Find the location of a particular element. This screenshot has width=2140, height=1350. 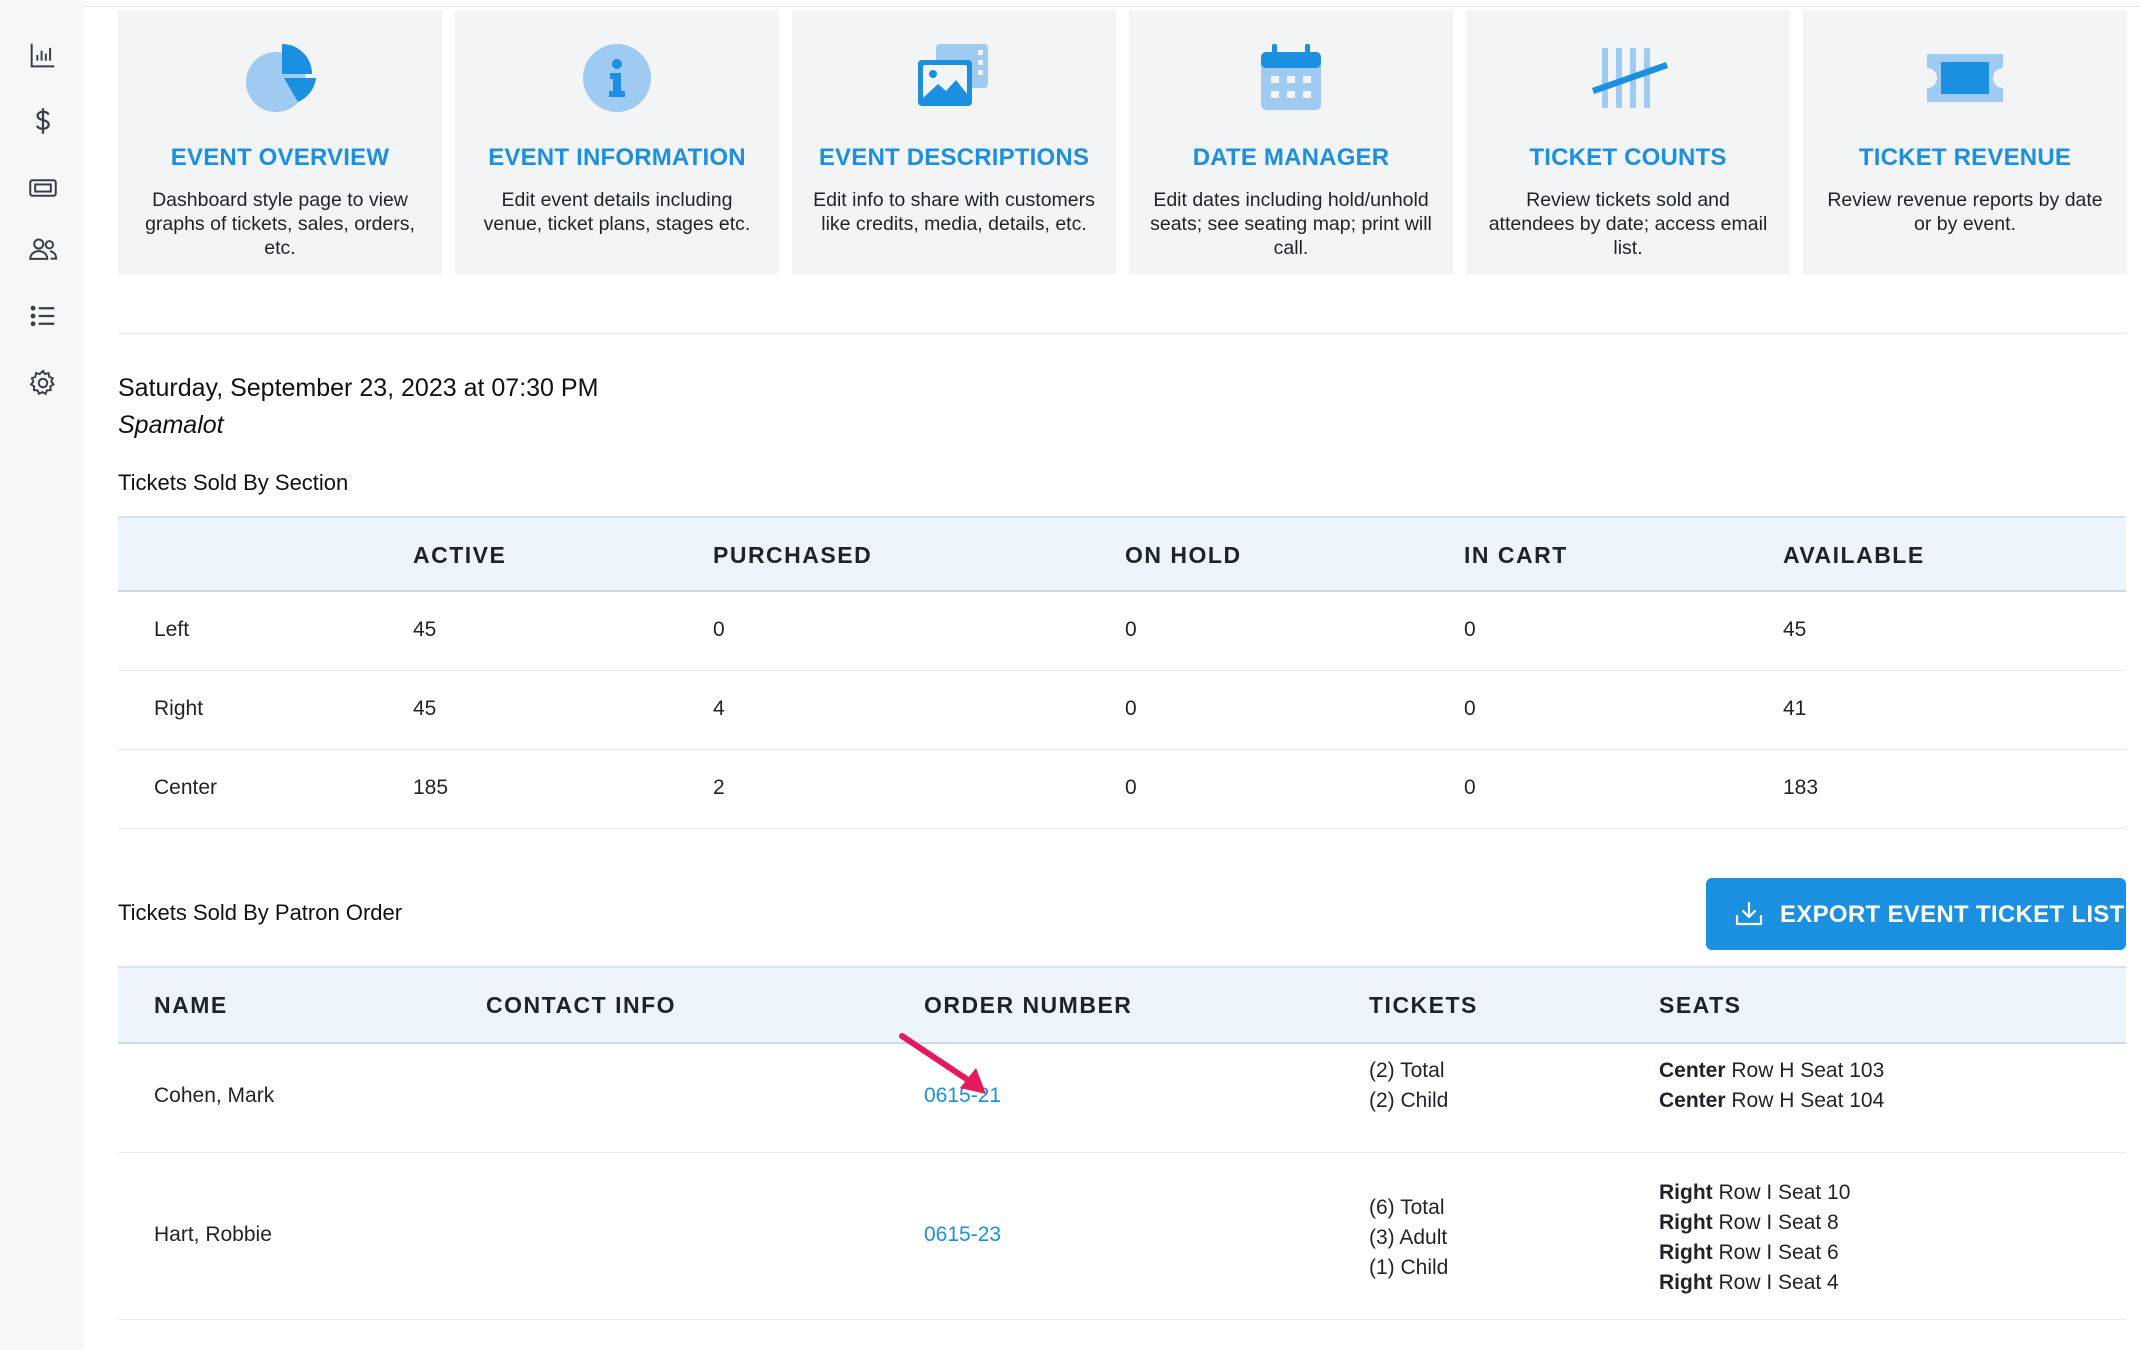

seat-line: Right Row I Seat 4 is located at coordinates (1754, 1283).